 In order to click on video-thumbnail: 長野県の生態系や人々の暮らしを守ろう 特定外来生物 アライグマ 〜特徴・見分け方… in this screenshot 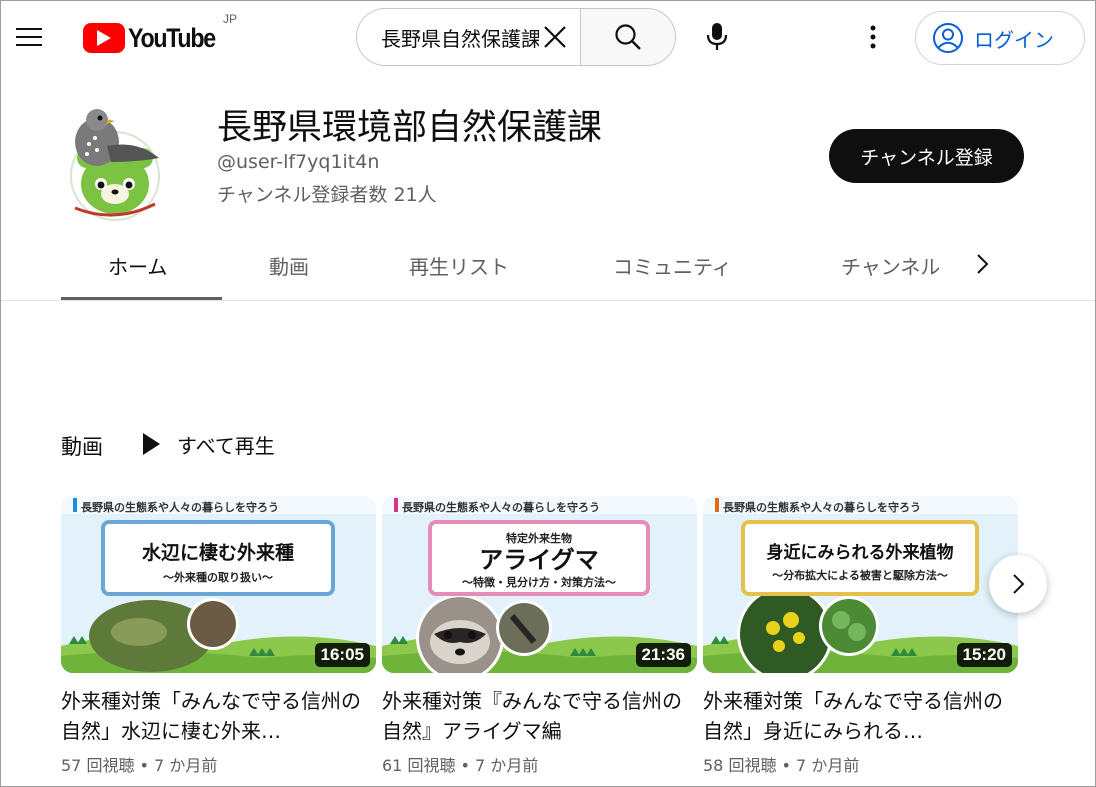, I will do `click(539, 584)`.